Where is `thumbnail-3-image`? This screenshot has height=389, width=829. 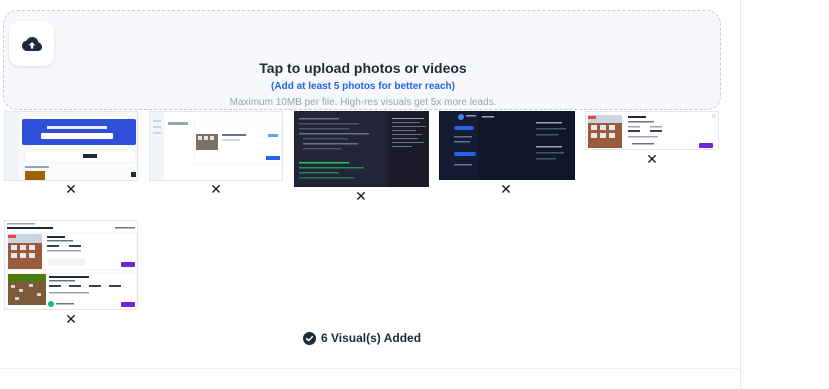
thumbnail-3-image is located at coordinates (361, 149).